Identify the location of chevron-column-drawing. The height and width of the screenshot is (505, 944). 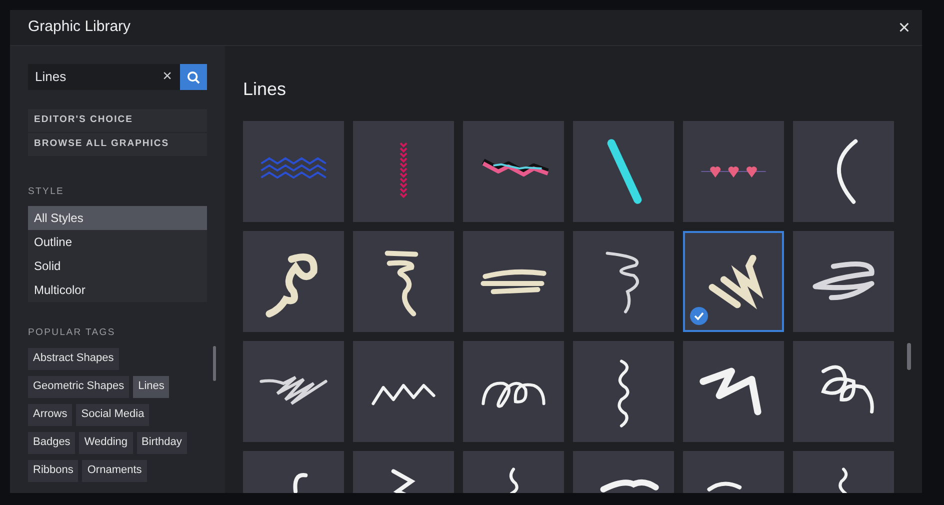
(404, 170).